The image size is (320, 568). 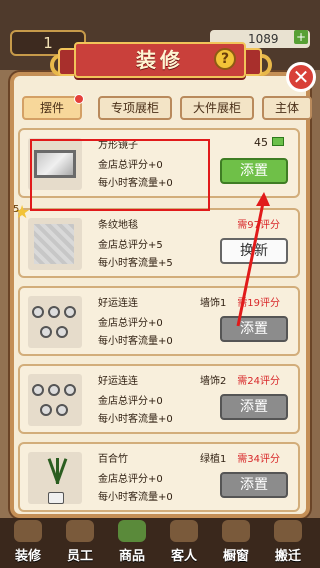 What do you see at coordinates (28, 531) in the screenshot?
I see `barrel-icon` at bounding box center [28, 531].